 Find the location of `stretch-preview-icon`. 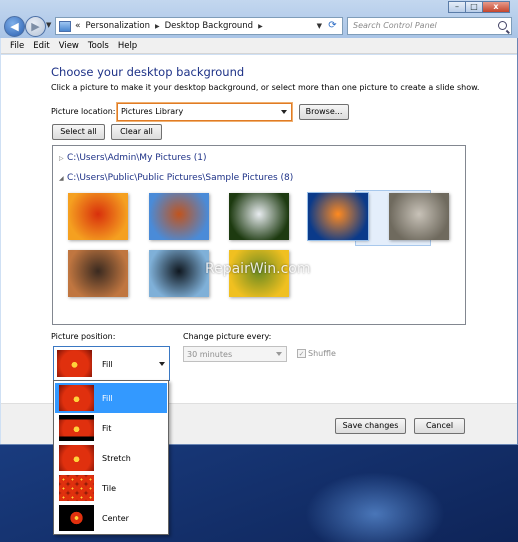

stretch-preview-icon is located at coordinates (76, 458).